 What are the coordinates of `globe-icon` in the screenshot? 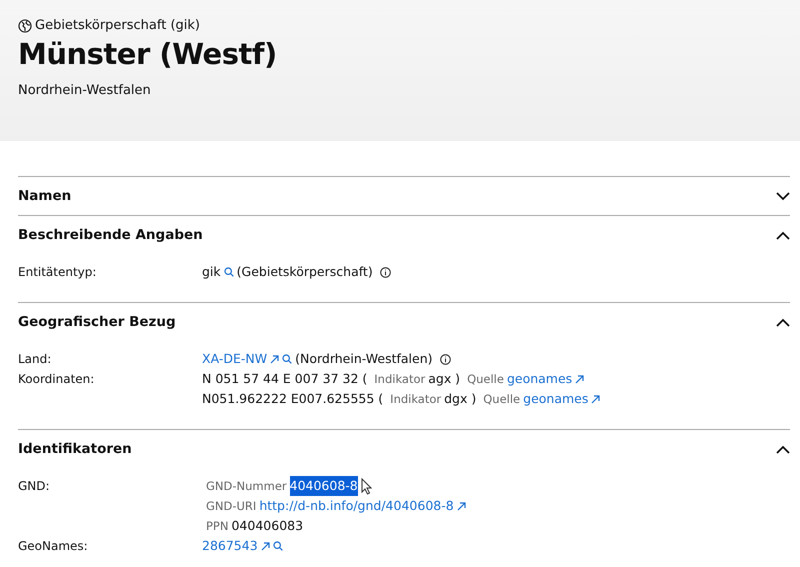 It's located at (25, 25).